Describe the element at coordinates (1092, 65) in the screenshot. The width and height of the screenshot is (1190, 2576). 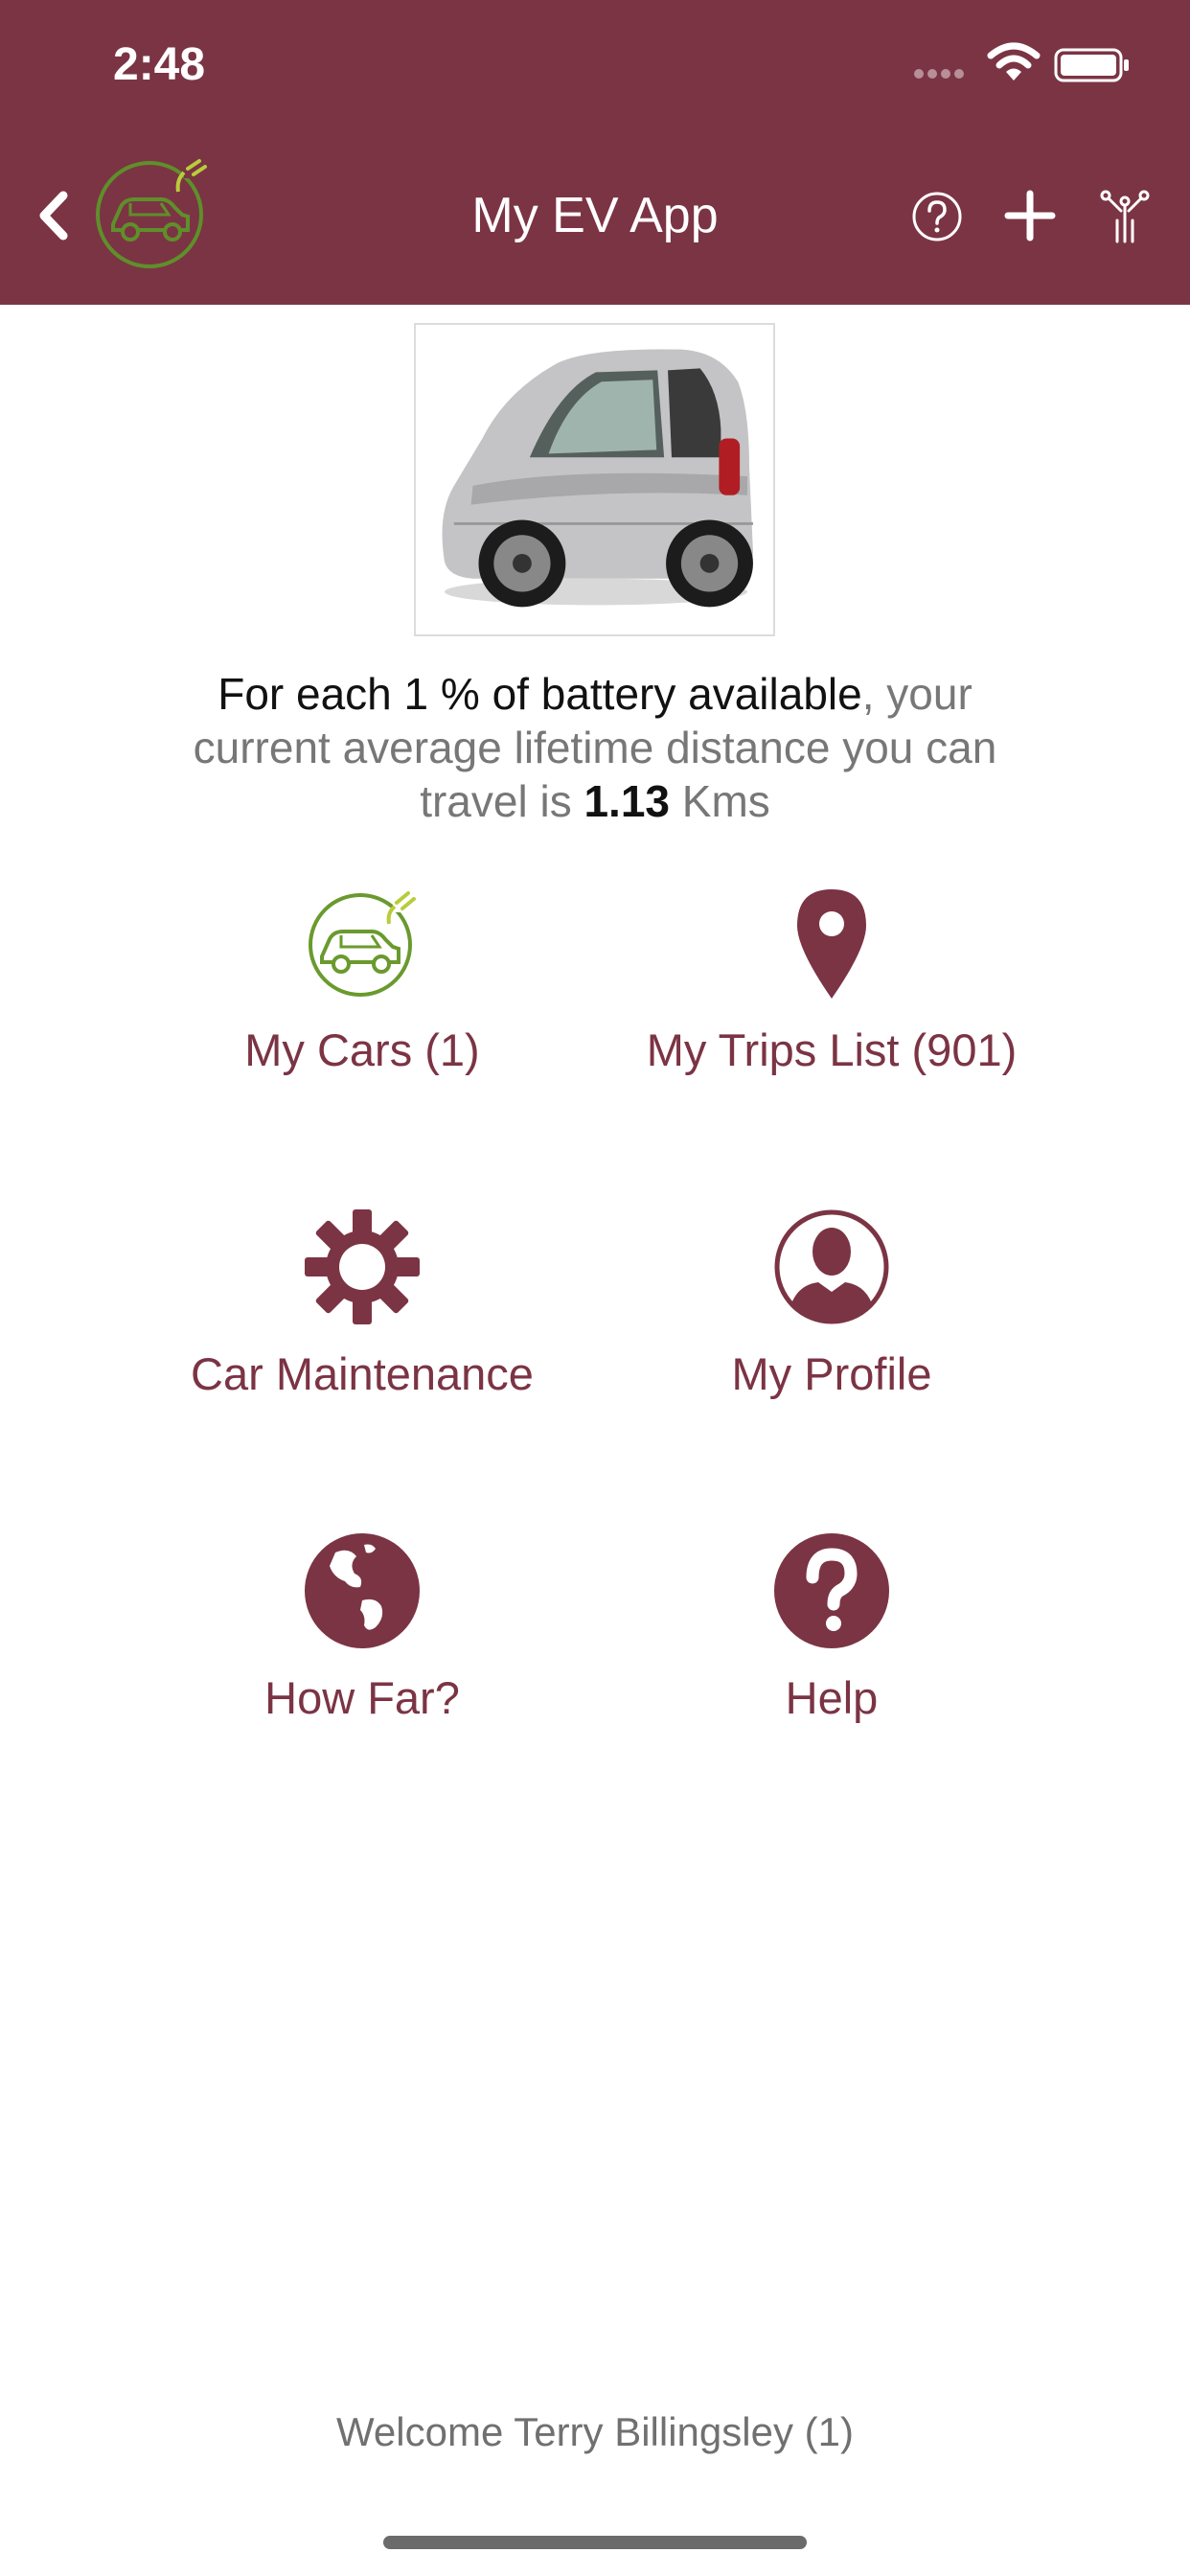
I see `battery-icon` at that location.